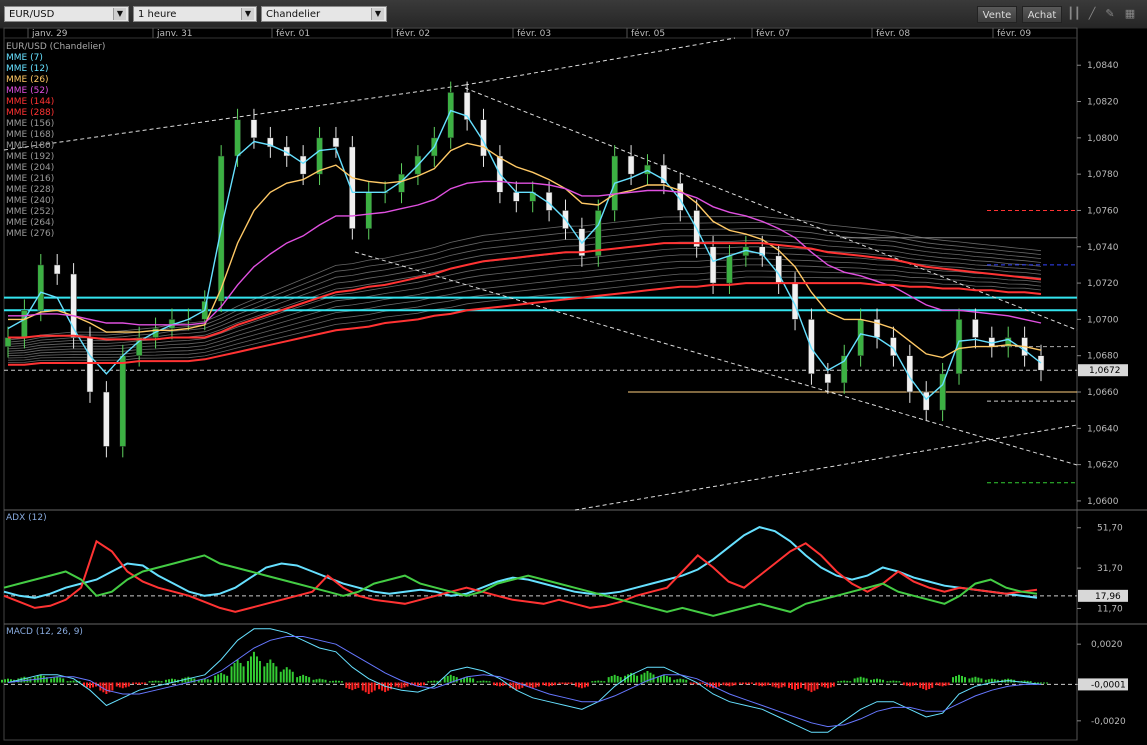 The height and width of the screenshot is (745, 1147). Describe the element at coordinates (174, 34) in the screenshot. I see `date-label: janv. 31` at that location.